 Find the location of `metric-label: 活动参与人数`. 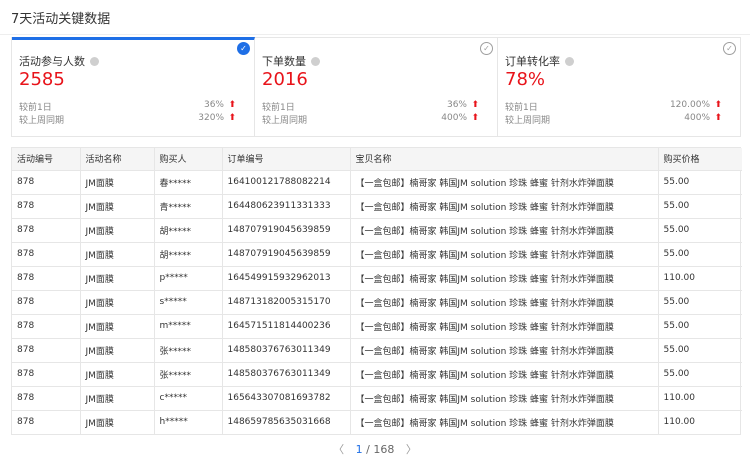

metric-label: 活动参与人数 is located at coordinates (52, 61).